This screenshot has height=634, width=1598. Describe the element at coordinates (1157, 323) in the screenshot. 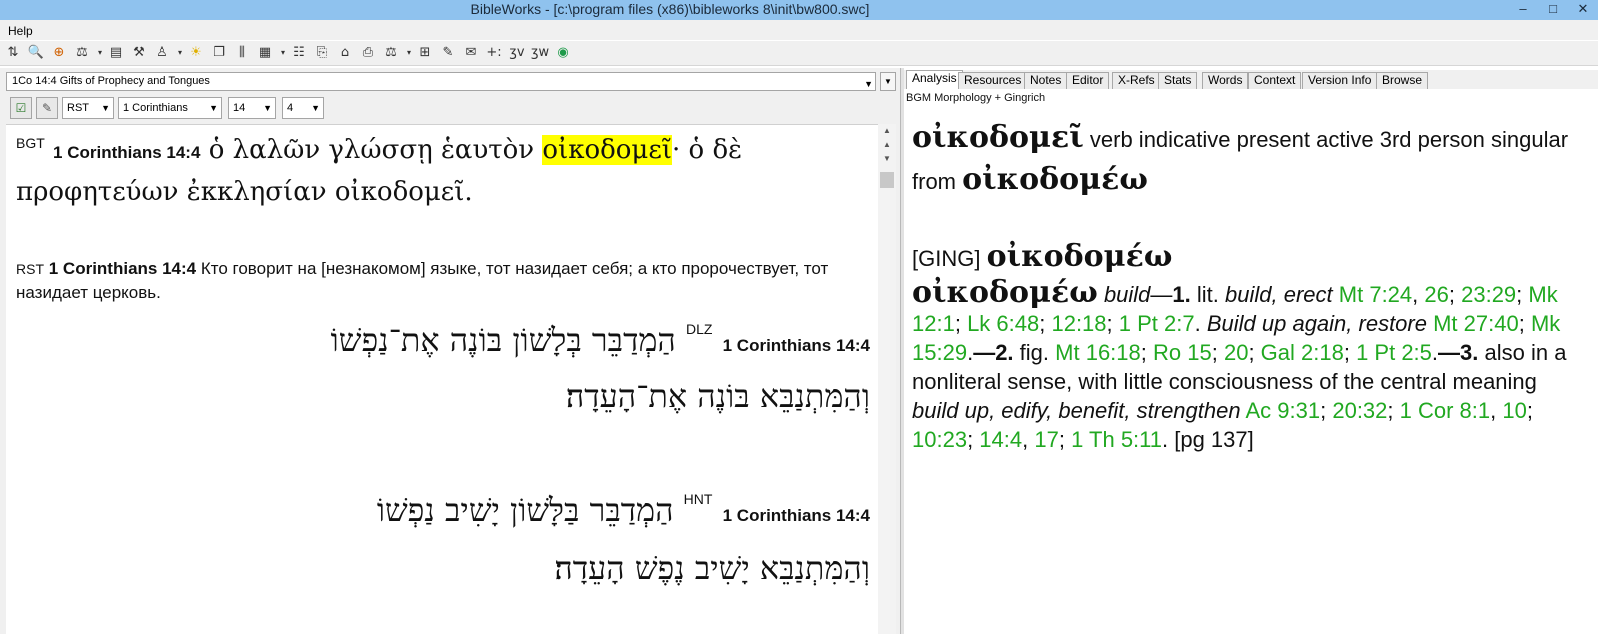

I see `ref-link: 1 Pt 2:7` at that location.